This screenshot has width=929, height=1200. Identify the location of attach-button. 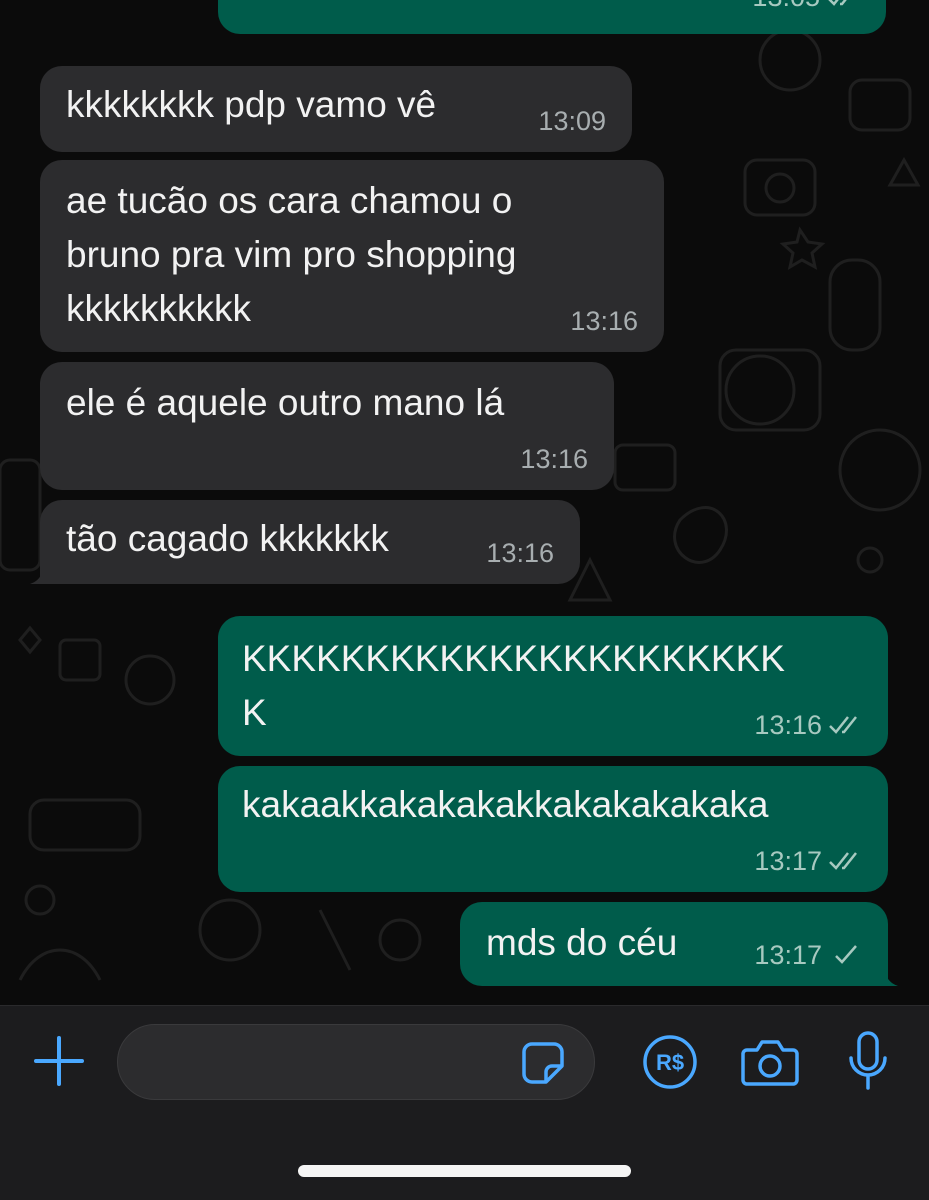
(59, 1061).